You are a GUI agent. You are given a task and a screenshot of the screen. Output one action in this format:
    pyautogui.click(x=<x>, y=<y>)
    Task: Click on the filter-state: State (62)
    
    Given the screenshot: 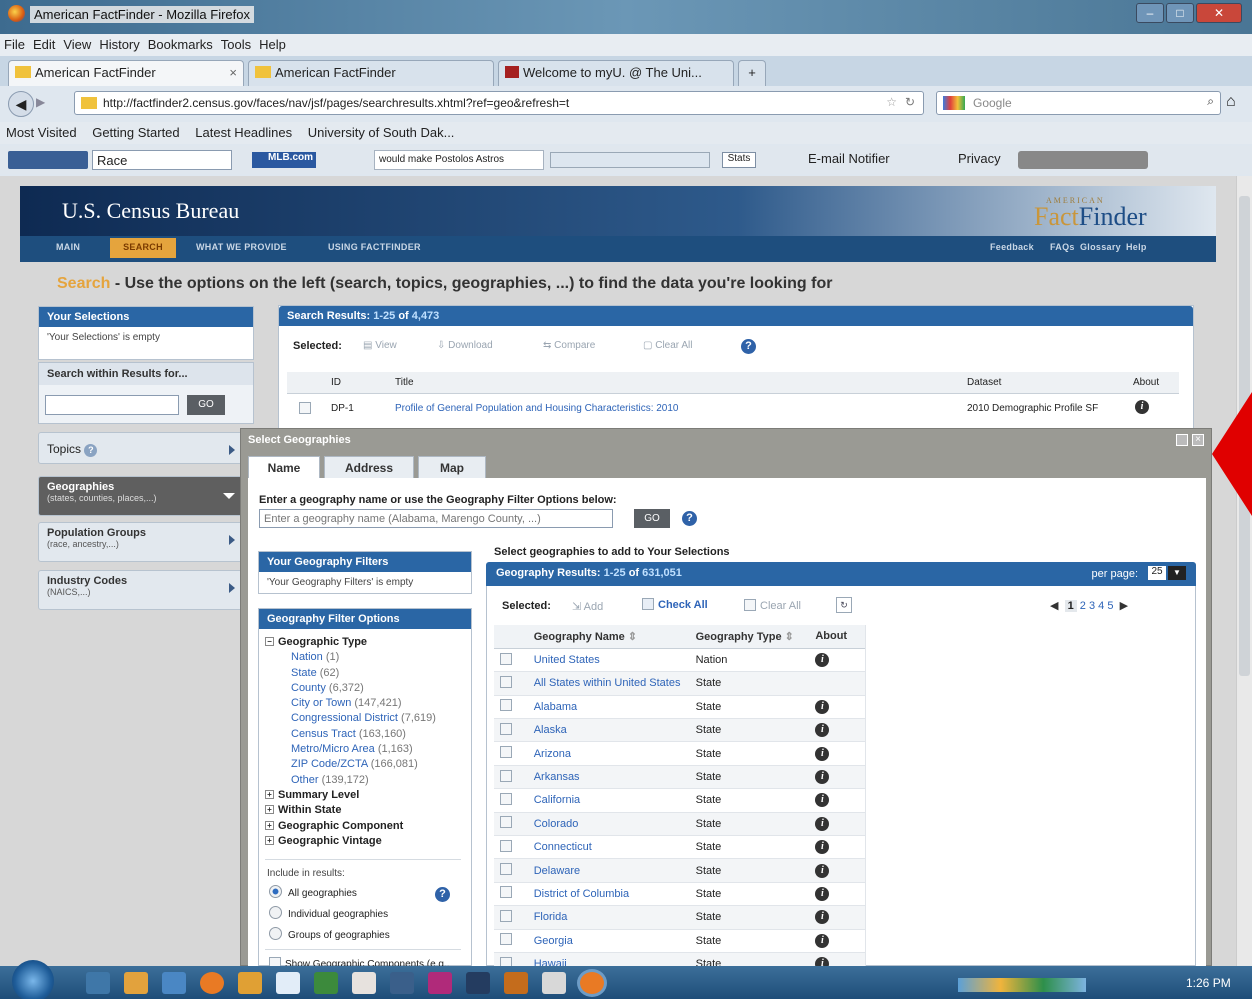 What is the action you would take?
    pyautogui.click(x=368, y=673)
    